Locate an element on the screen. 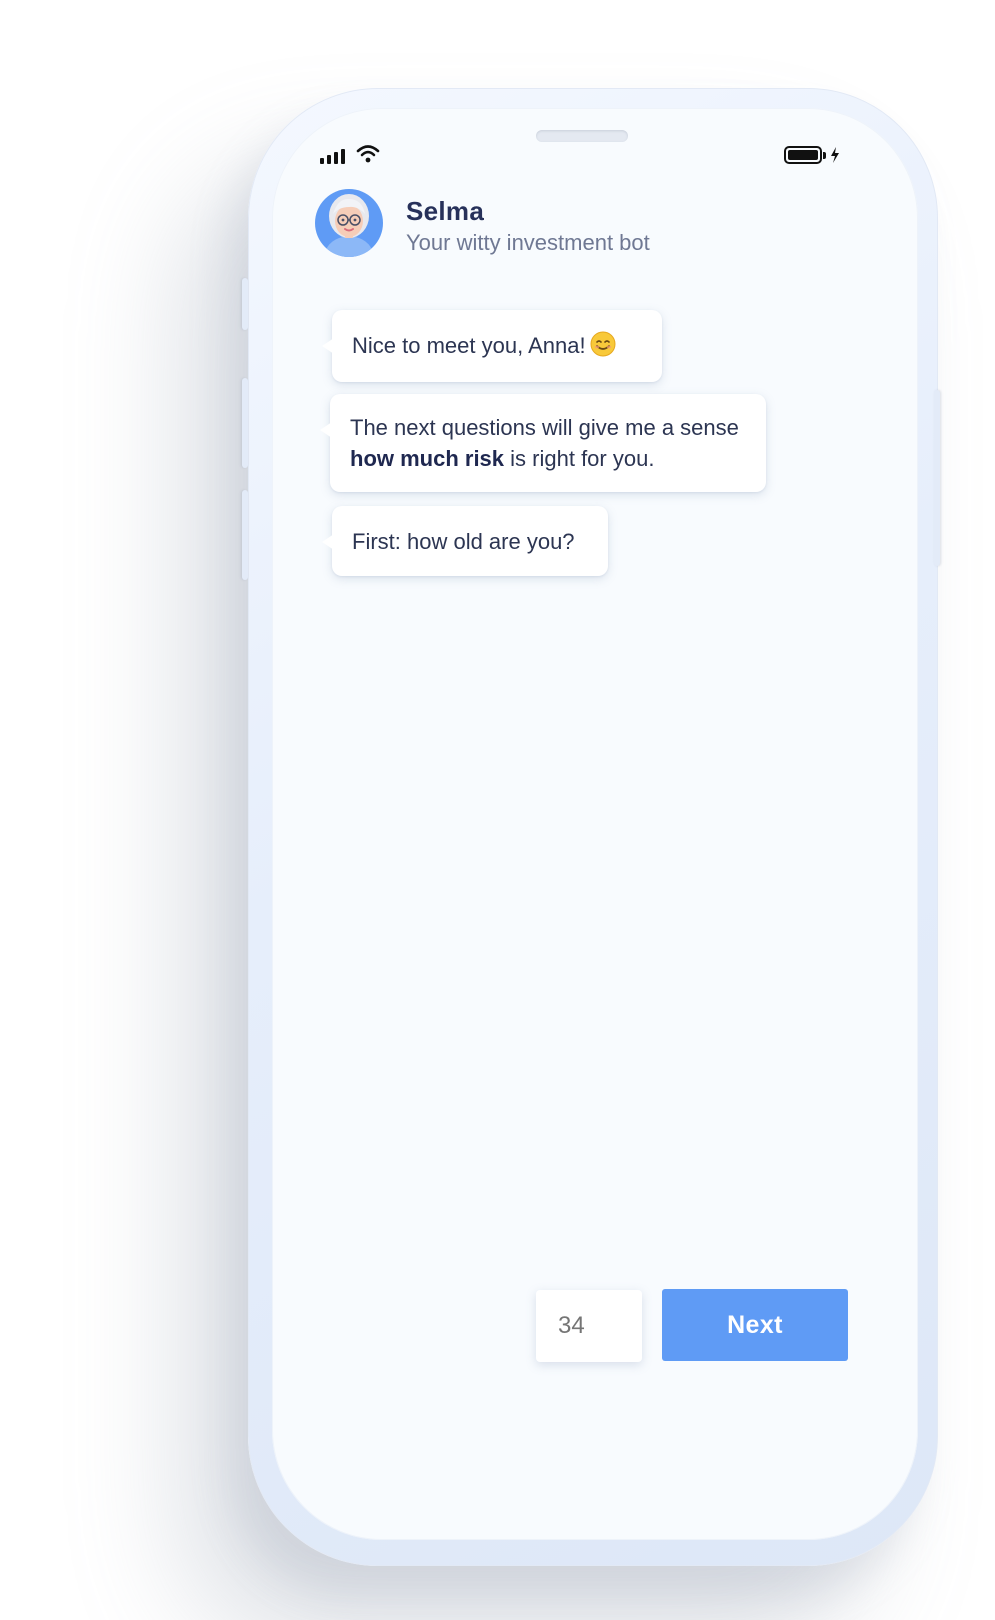 The height and width of the screenshot is (1620, 995). wifi-icon is located at coordinates (368, 156).